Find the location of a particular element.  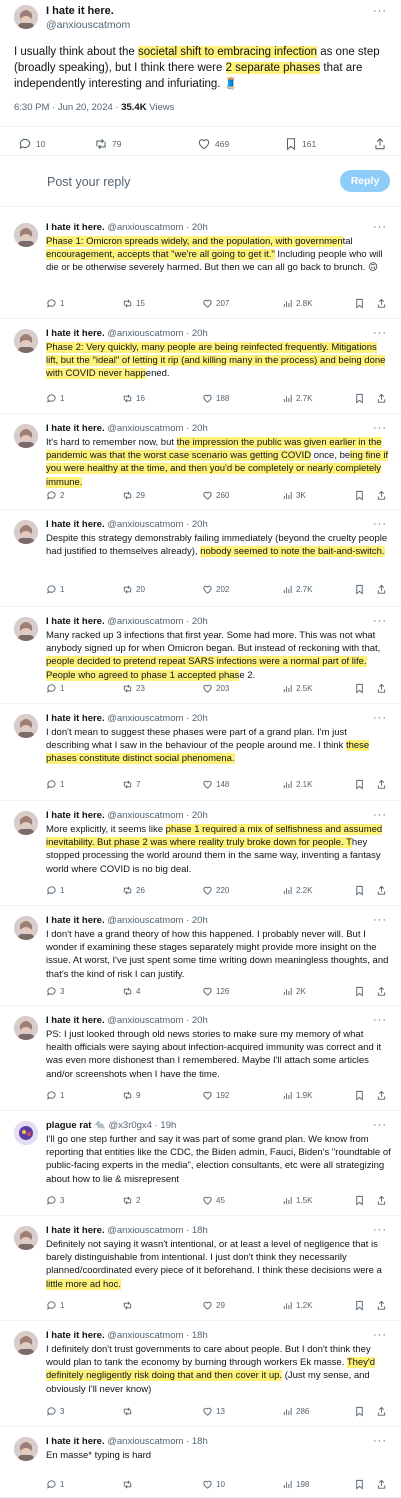

repost-action: 79 is located at coordinates (107, 144).